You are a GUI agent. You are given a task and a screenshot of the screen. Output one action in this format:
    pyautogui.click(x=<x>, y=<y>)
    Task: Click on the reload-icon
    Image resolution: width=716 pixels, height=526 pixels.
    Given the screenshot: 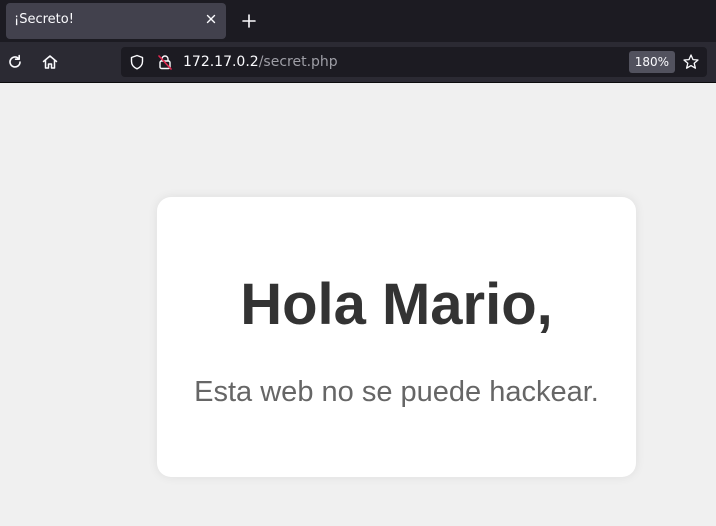 What is the action you would take?
    pyautogui.click(x=15, y=62)
    